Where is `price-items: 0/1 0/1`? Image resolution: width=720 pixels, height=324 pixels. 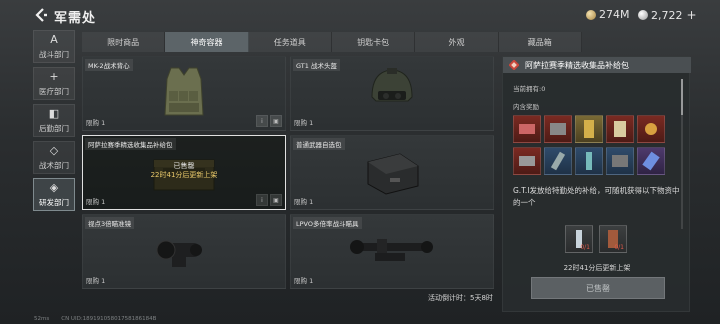 price-items: 0/1 0/1 is located at coordinates (596, 239).